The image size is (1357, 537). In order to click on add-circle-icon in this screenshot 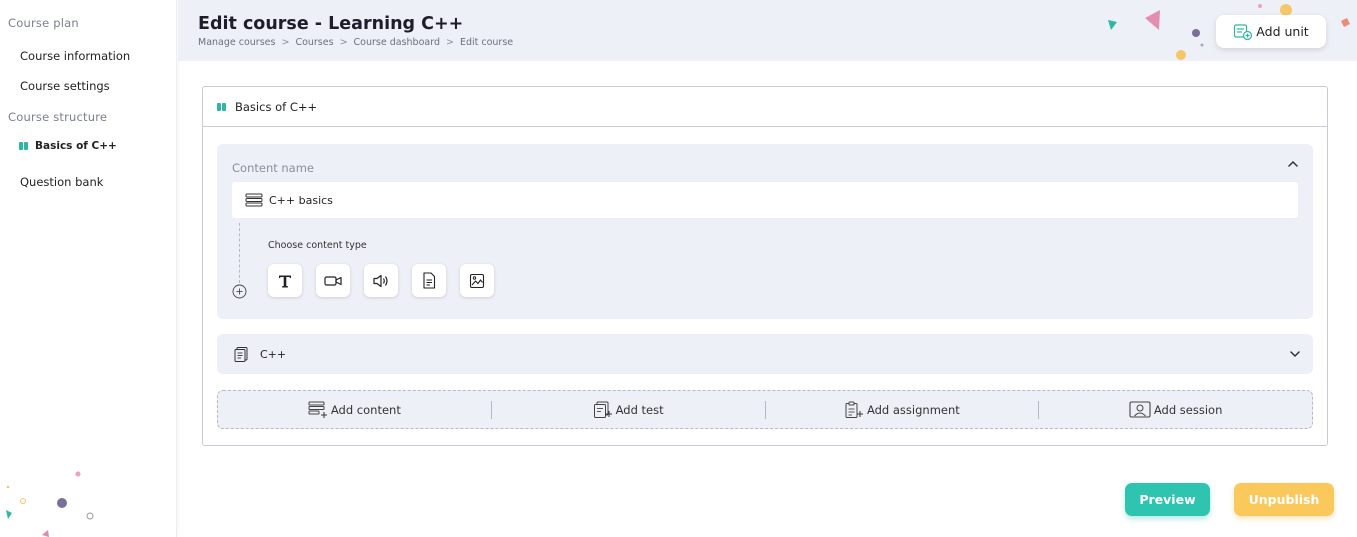, I will do `click(239, 291)`.